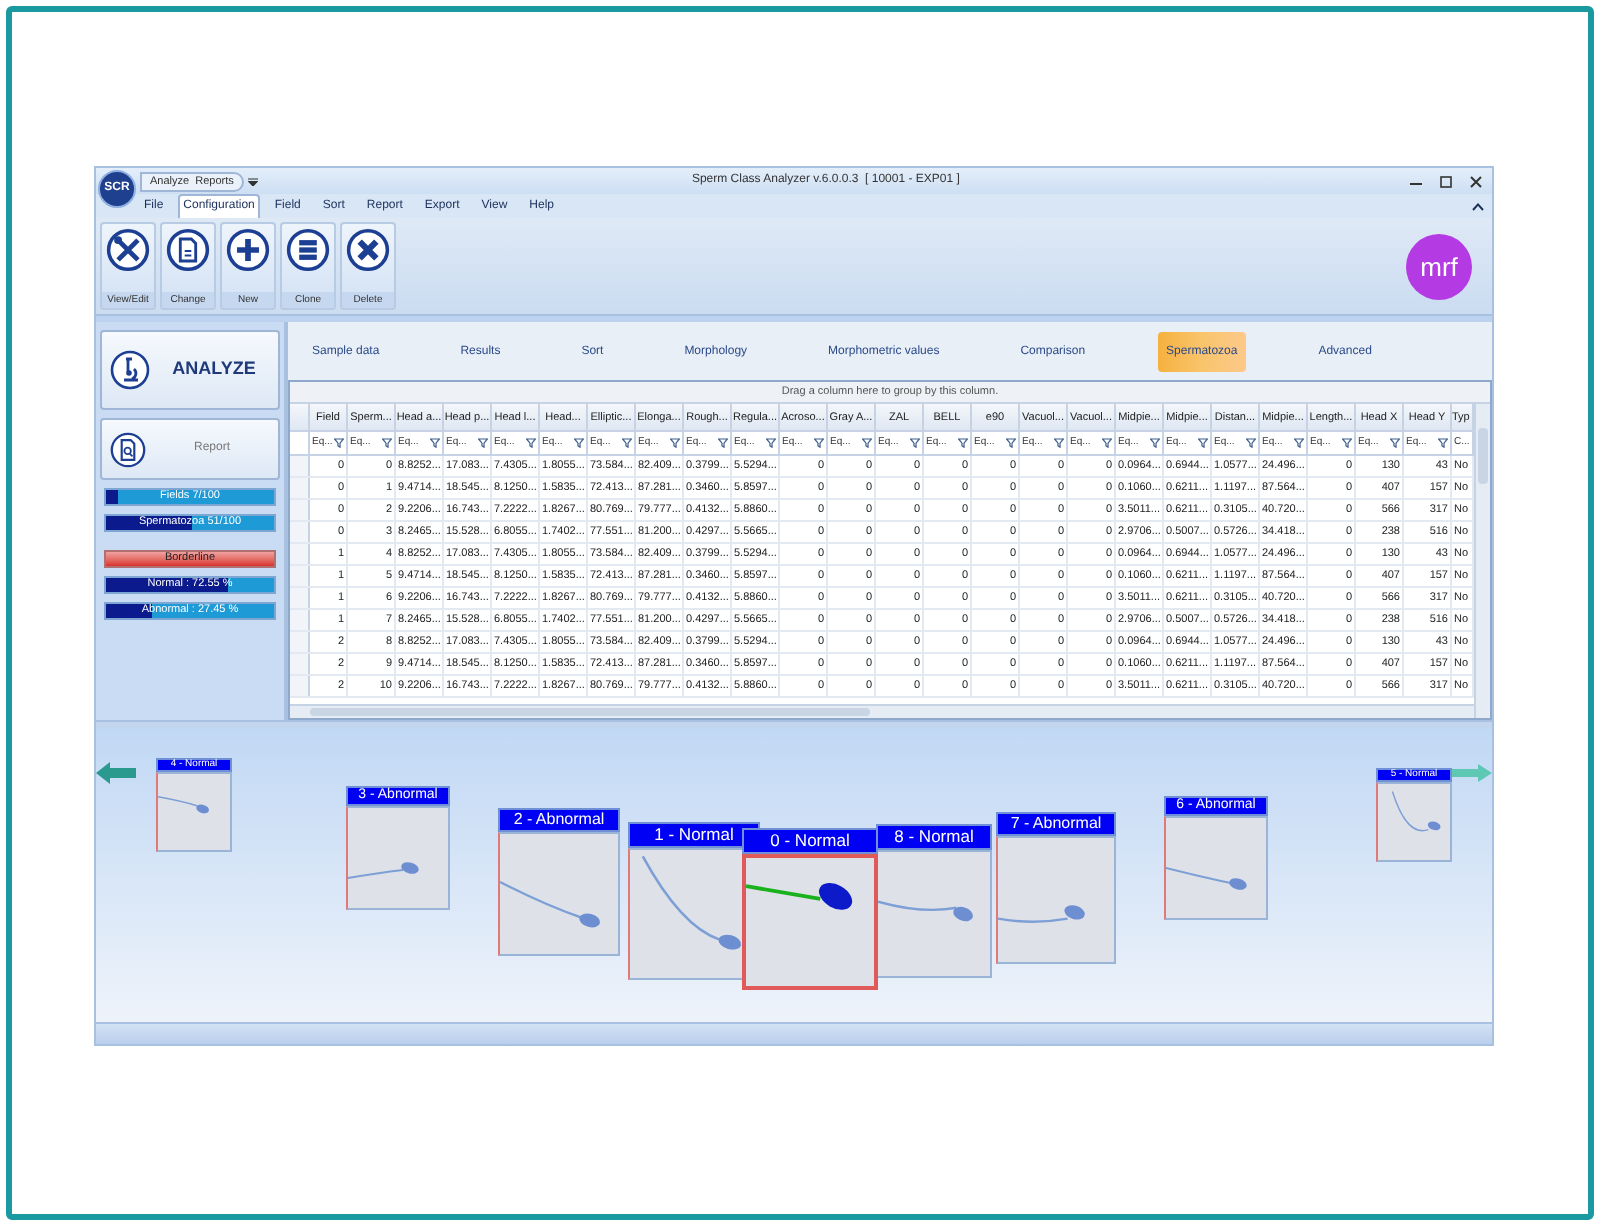  What do you see at coordinates (559, 820) in the screenshot?
I see `cell-label: 2 - Abnormal` at bounding box center [559, 820].